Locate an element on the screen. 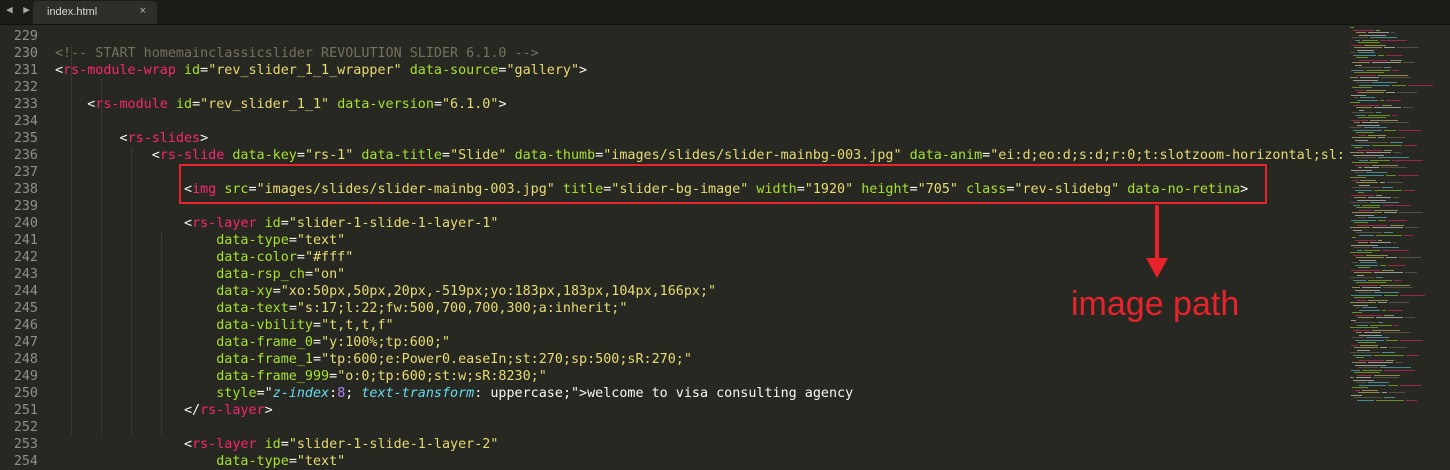  code-line: 243 data-rsp_ch="on" is located at coordinates (672, 274).